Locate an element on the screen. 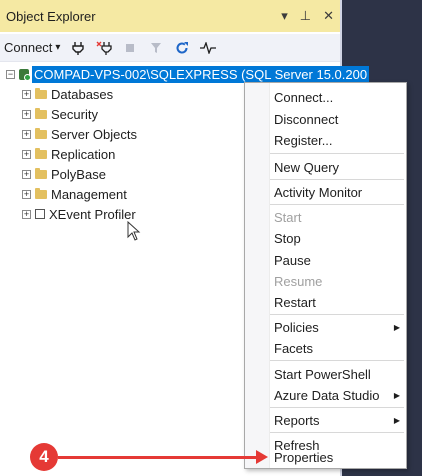  activity-monitor-icon is located at coordinates (208, 48).